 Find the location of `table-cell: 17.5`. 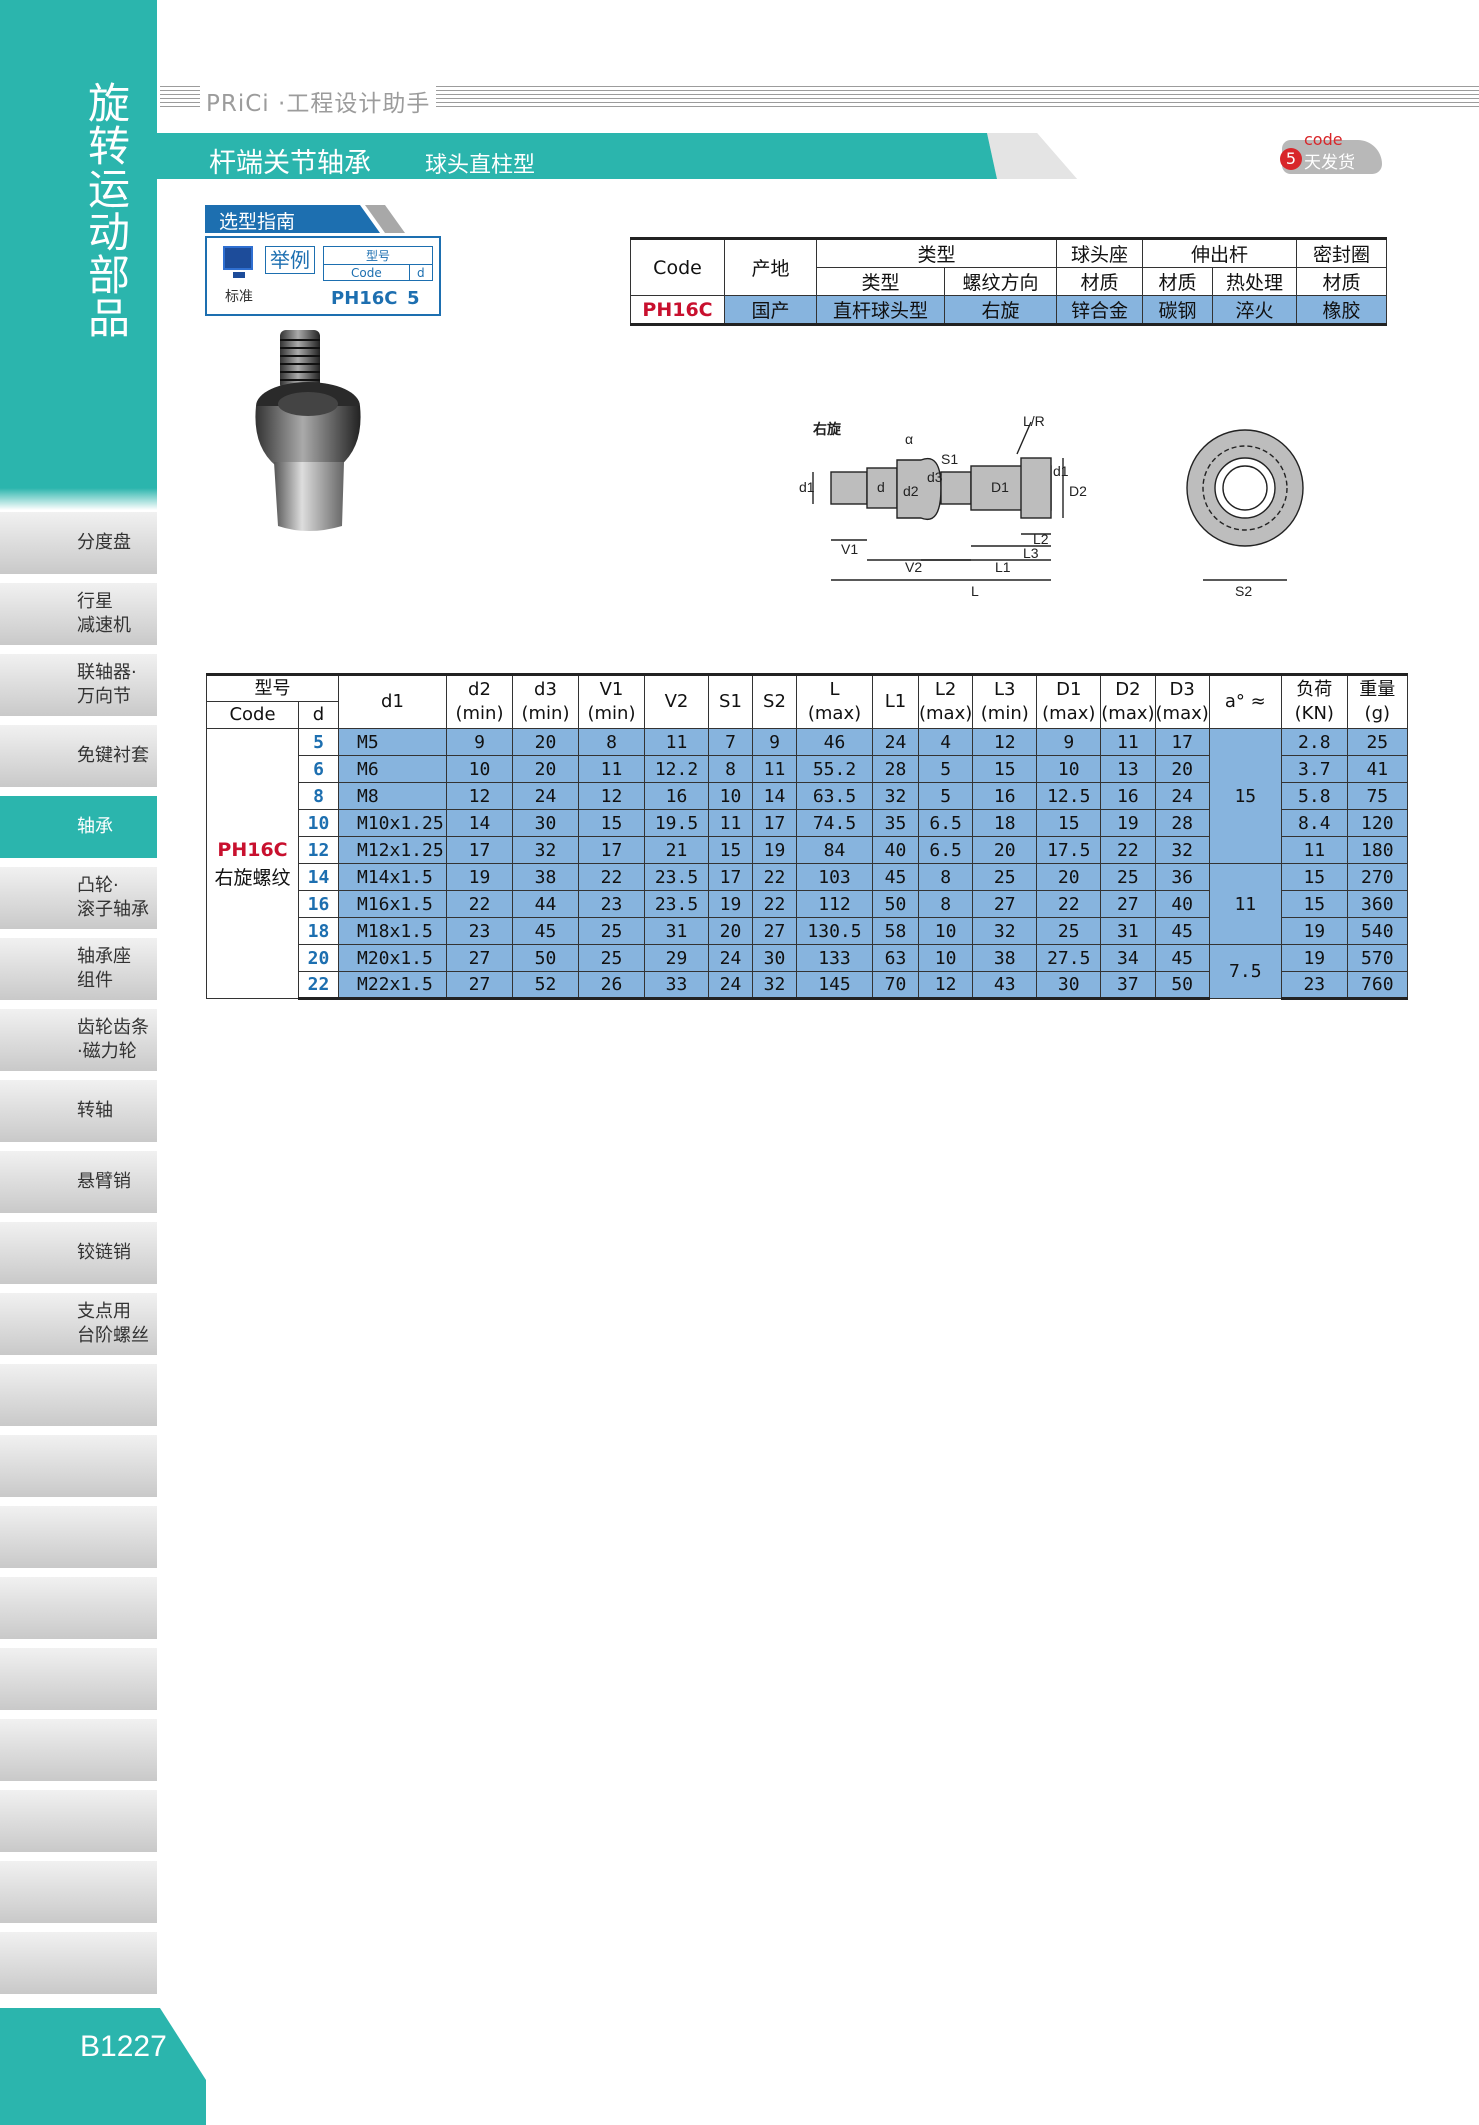

table-cell: 17.5 is located at coordinates (1069, 850).